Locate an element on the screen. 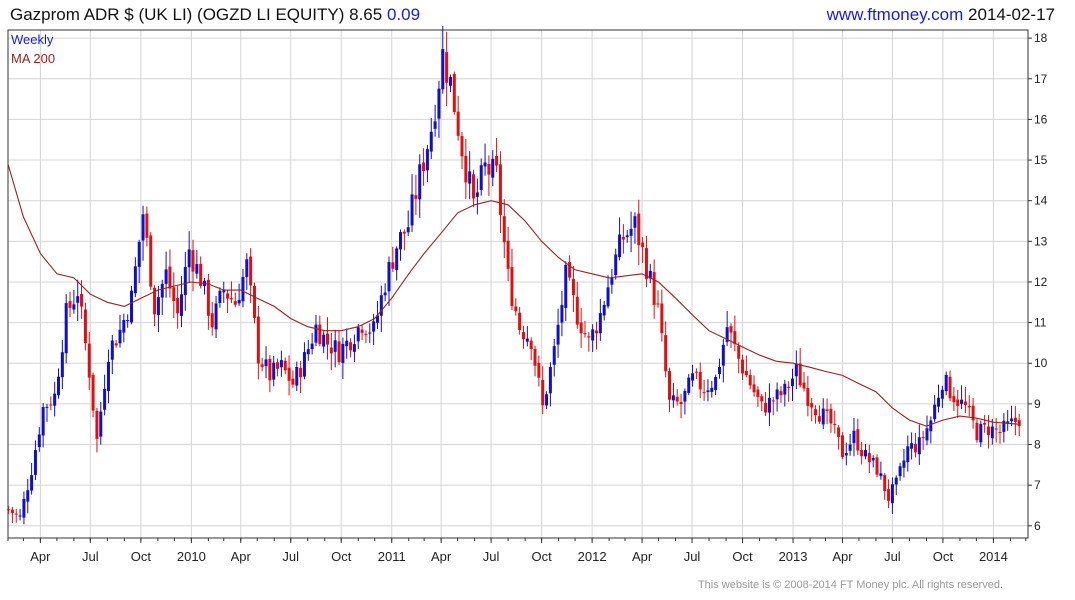 The width and height of the screenshot is (1075, 600). x-tick-label: Jul is located at coordinates (892, 556).